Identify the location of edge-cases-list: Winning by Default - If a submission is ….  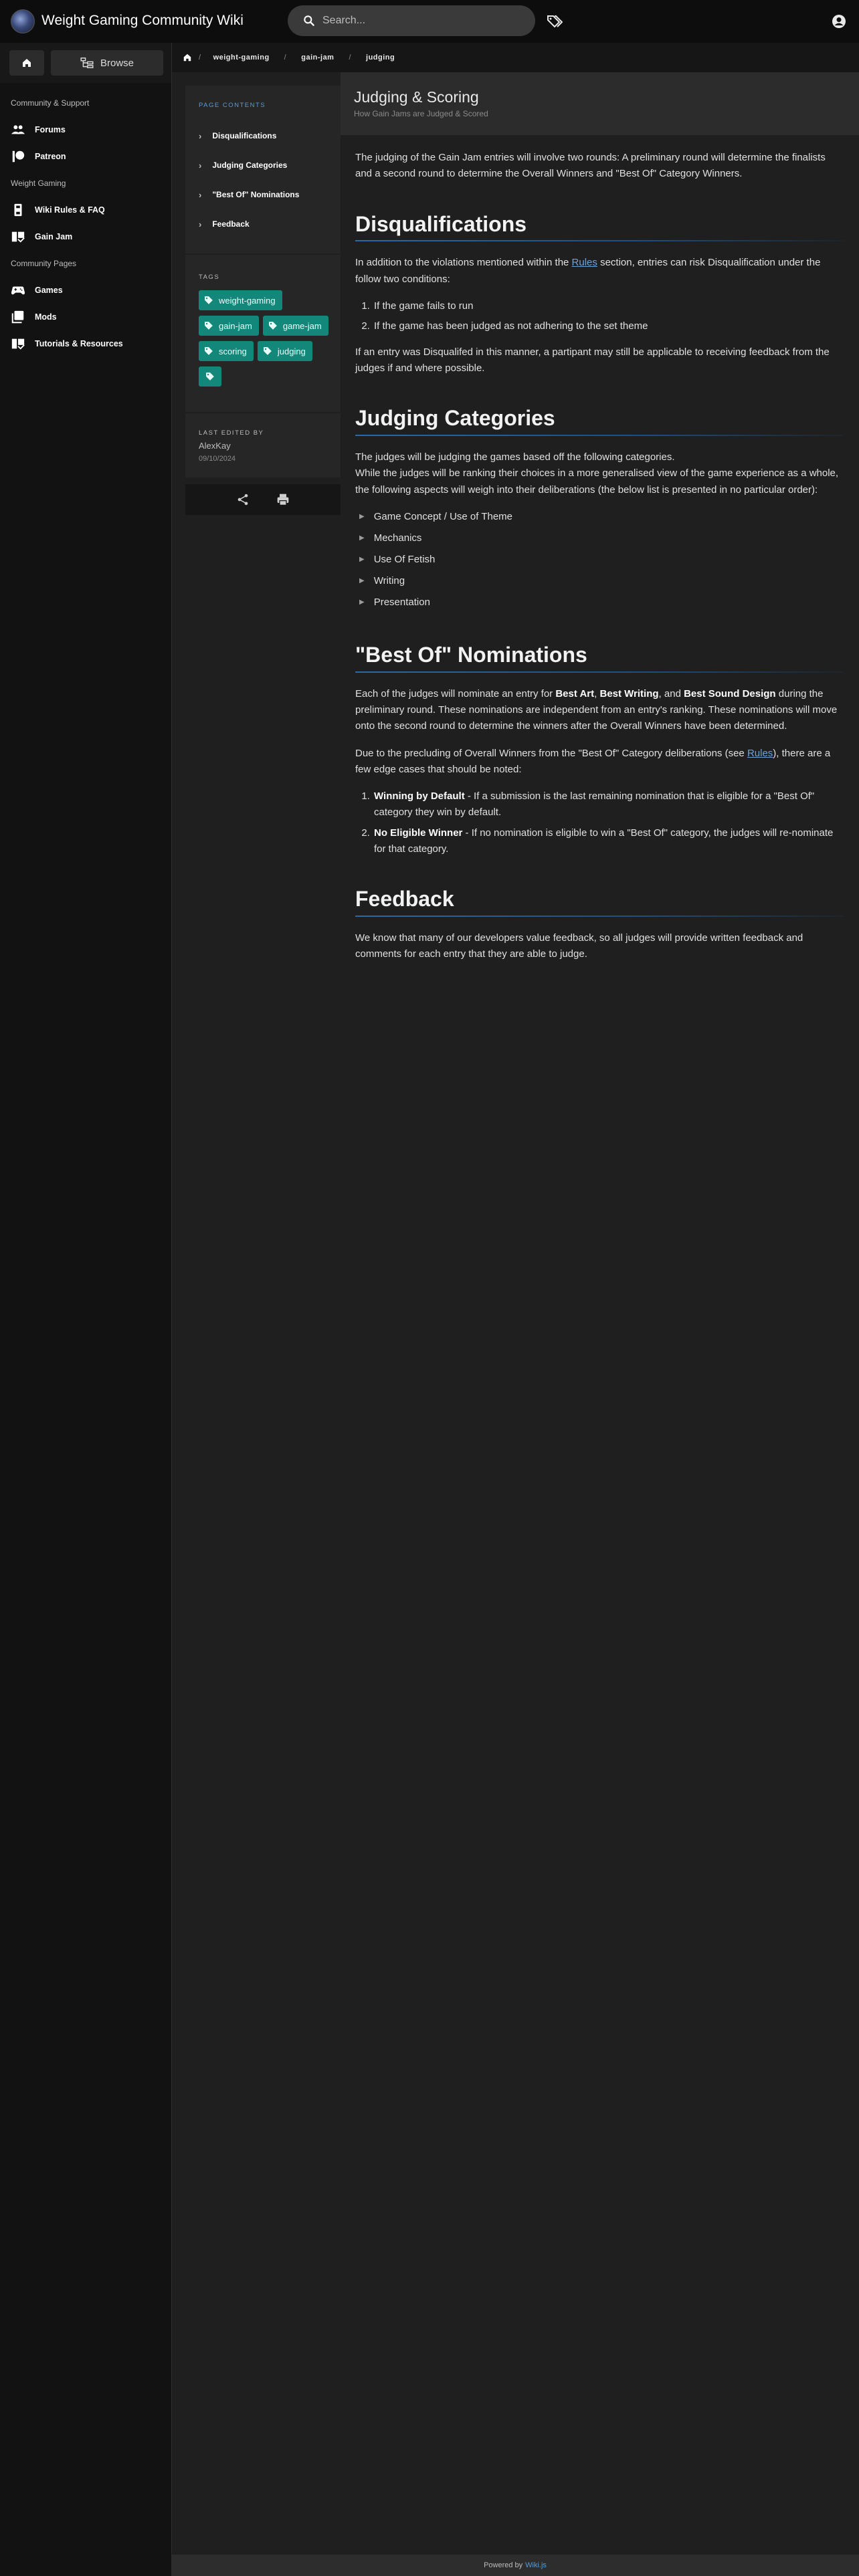
(608, 823).